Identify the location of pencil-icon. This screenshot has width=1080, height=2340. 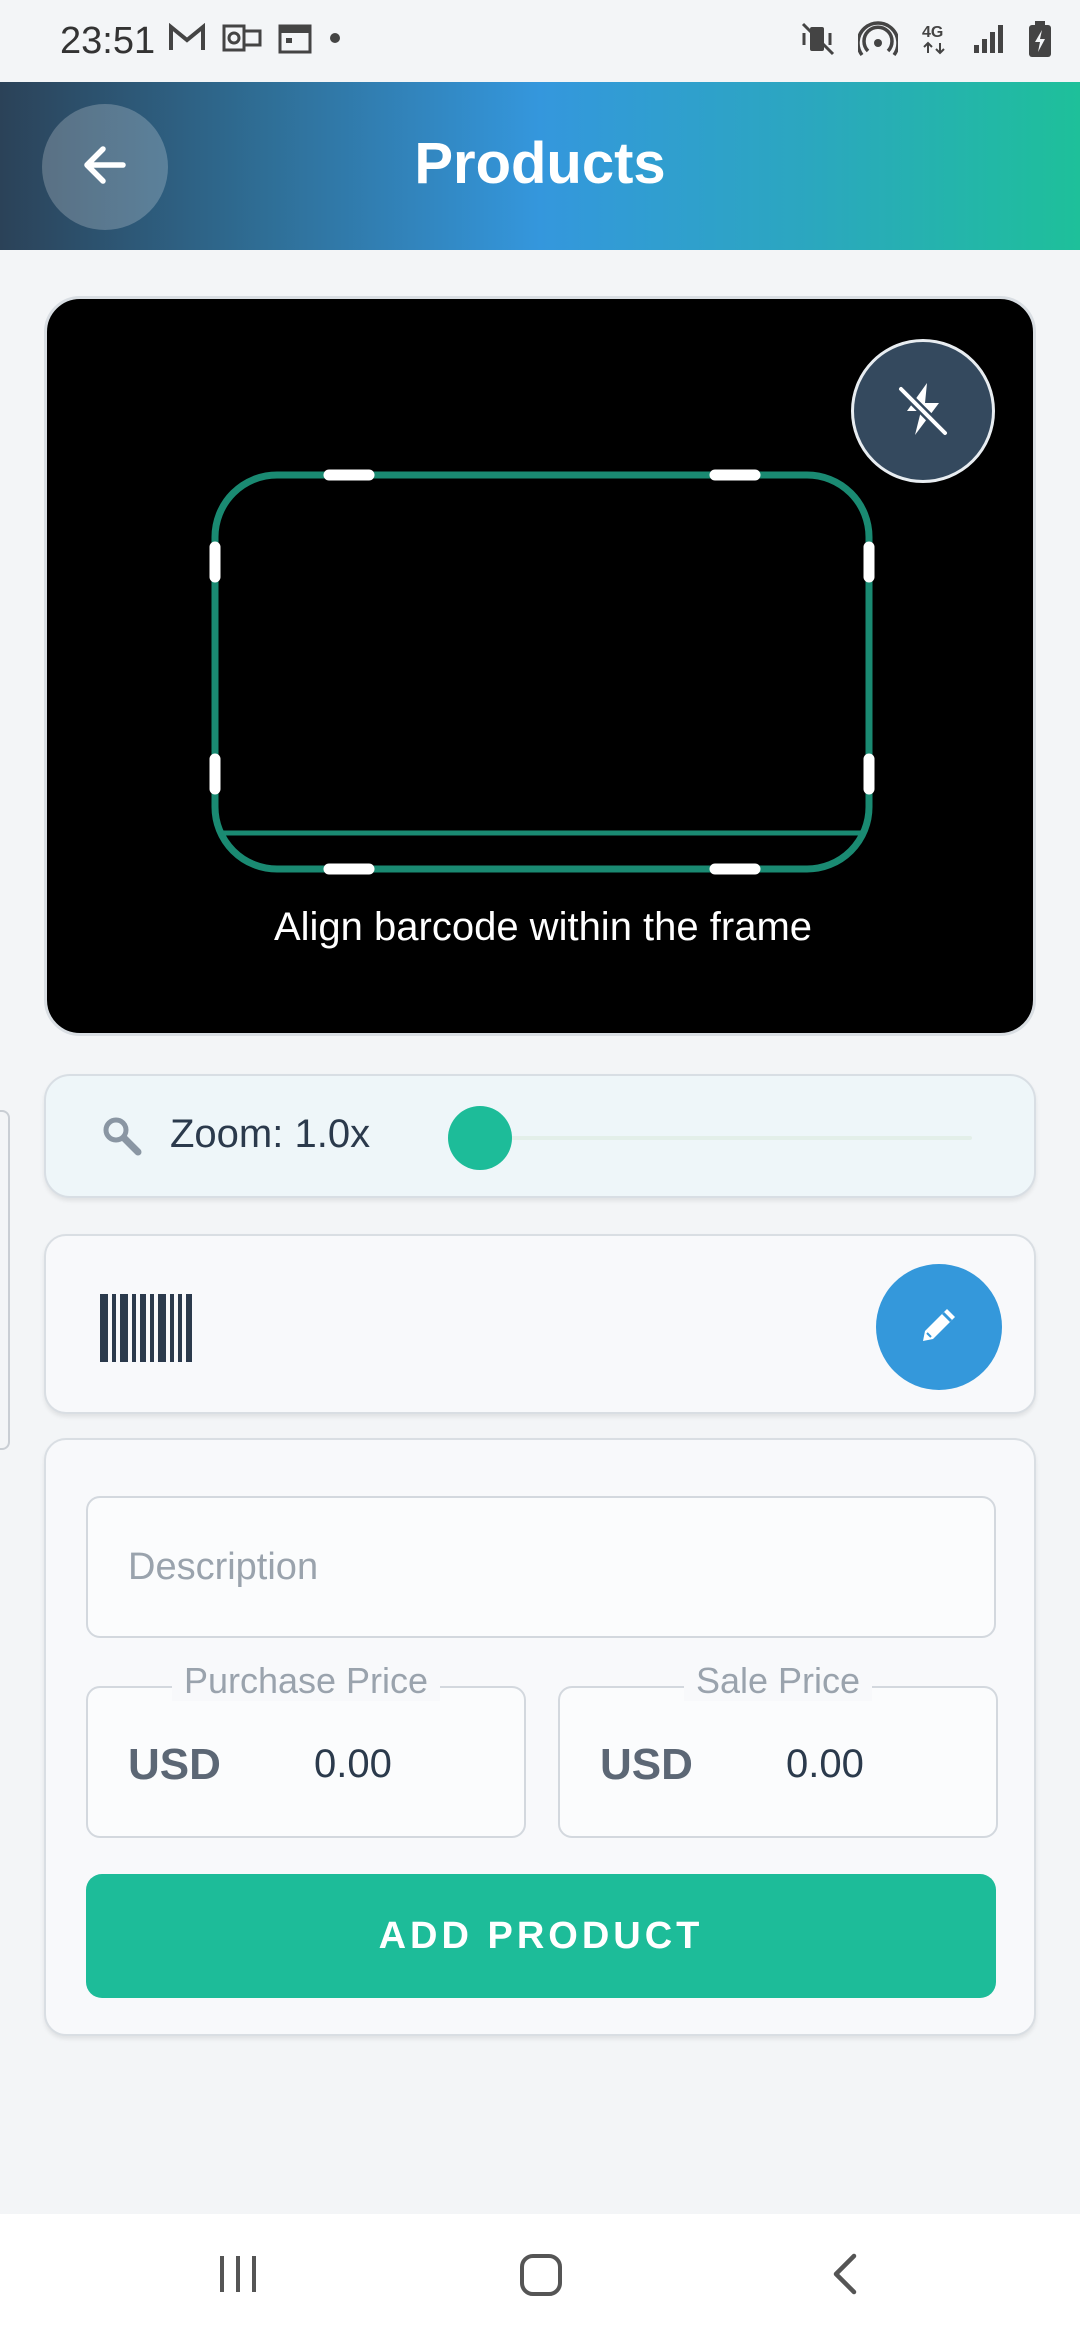
(939, 1327).